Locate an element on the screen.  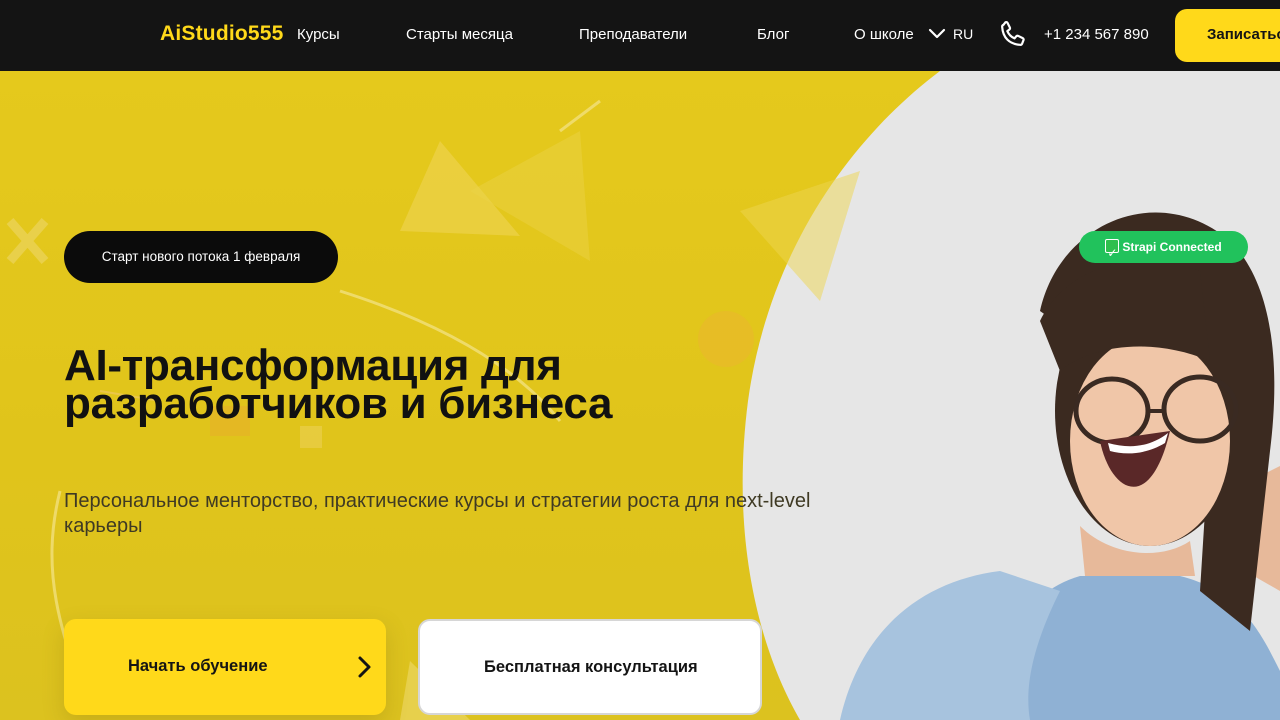
cohort-start-badge: Старт нового потока 1 февраля is located at coordinates (201, 257).